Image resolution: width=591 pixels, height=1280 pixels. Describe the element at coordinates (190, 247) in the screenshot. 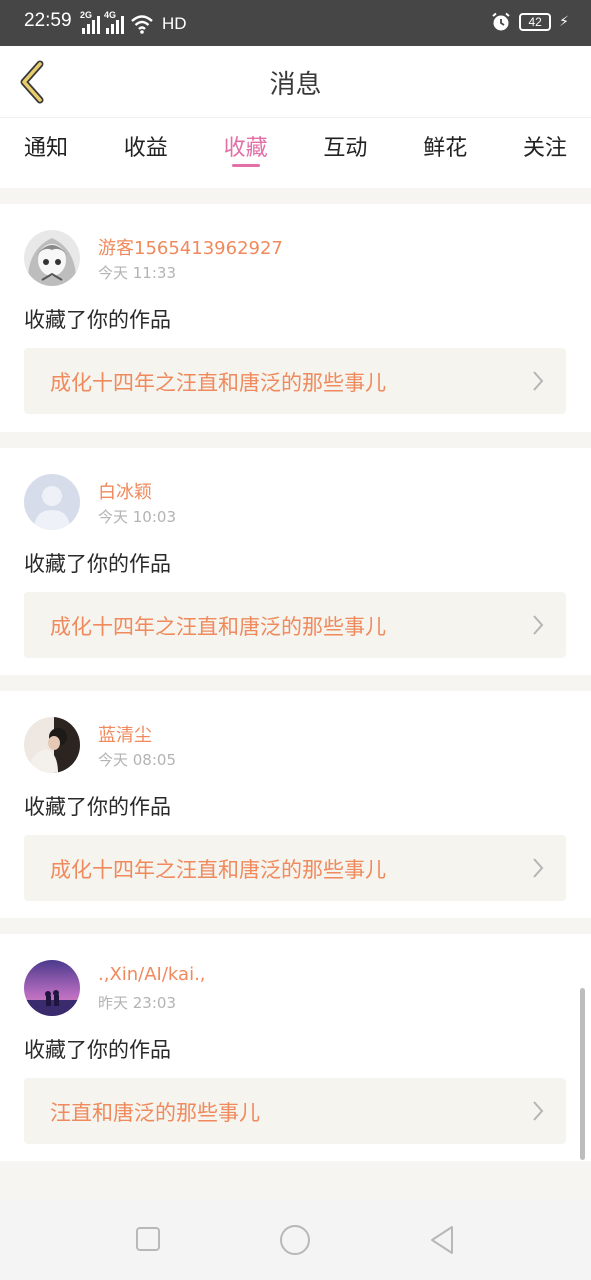

I see `username: 游客1565413962927` at that location.